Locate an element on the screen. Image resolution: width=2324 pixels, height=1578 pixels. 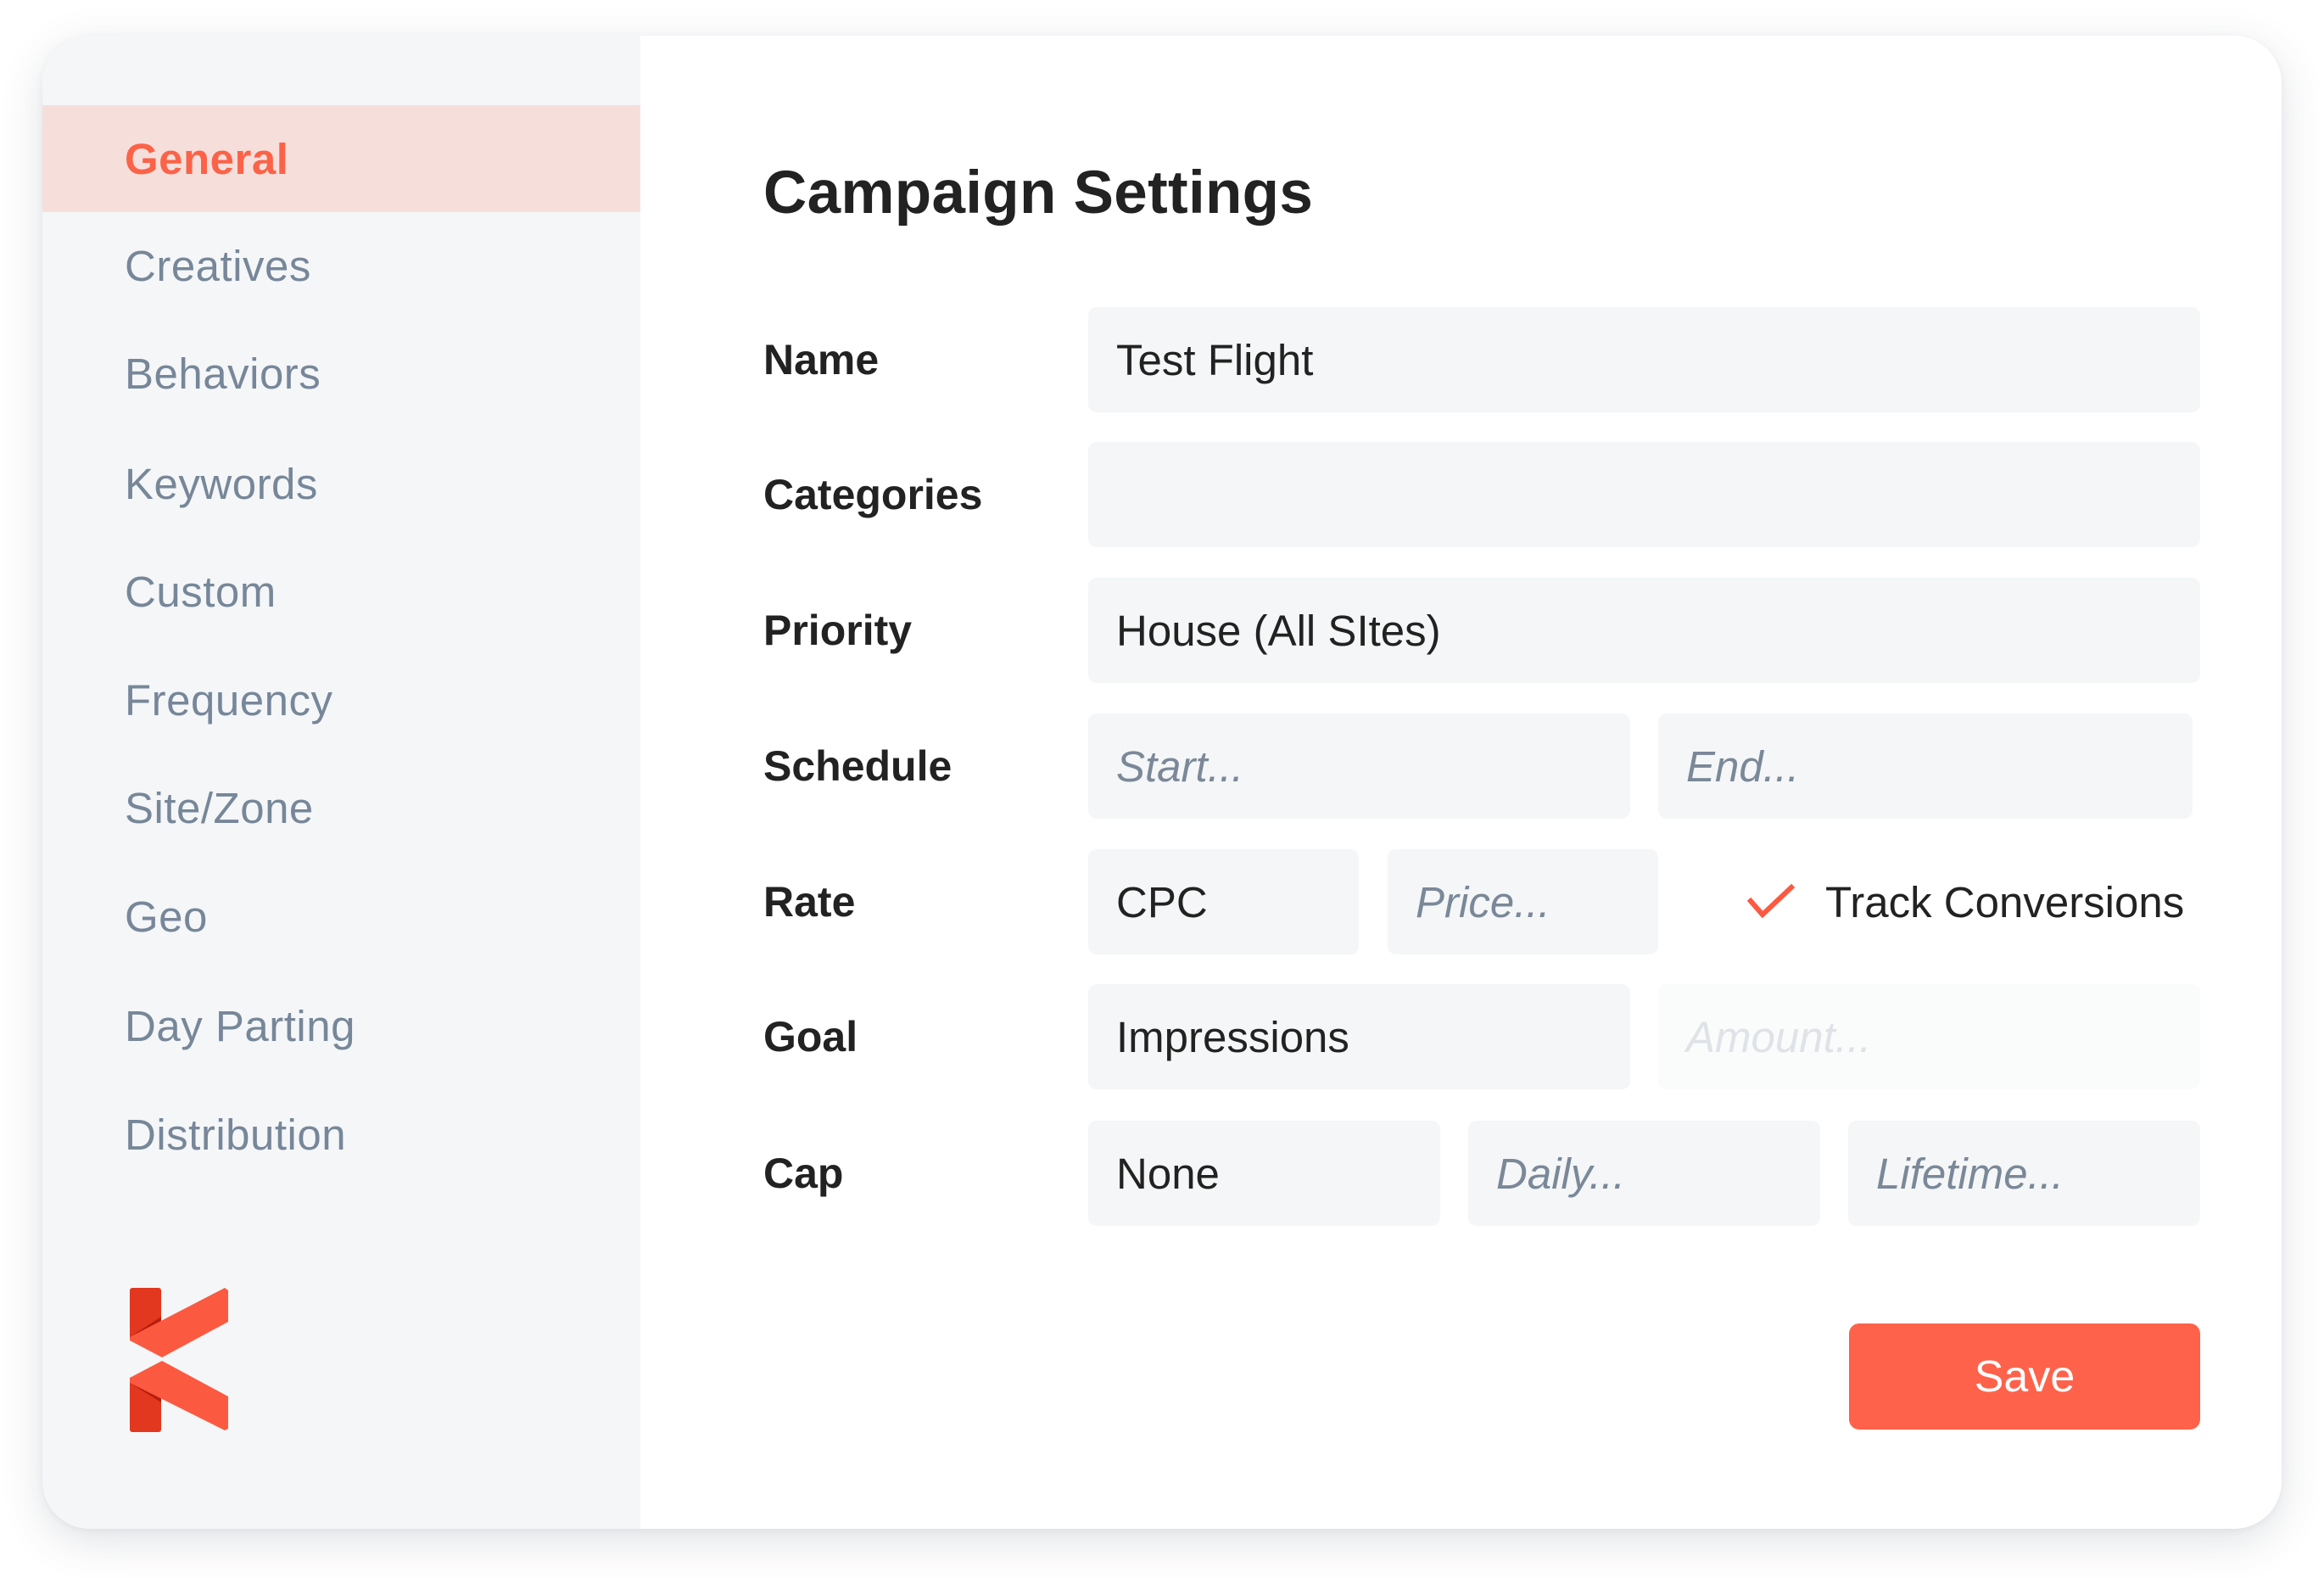
sidebar-item-custom: Custom is located at coordinates (341, 592).